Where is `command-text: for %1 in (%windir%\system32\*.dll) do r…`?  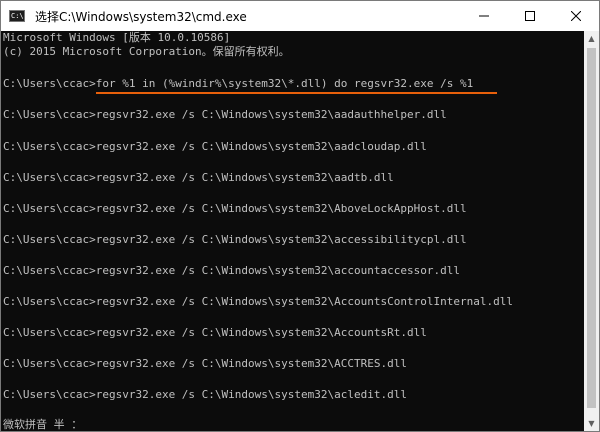
command-text: for %1 in (%windir%\system32\*.dll) do r… is located at coordinates (284, 83).